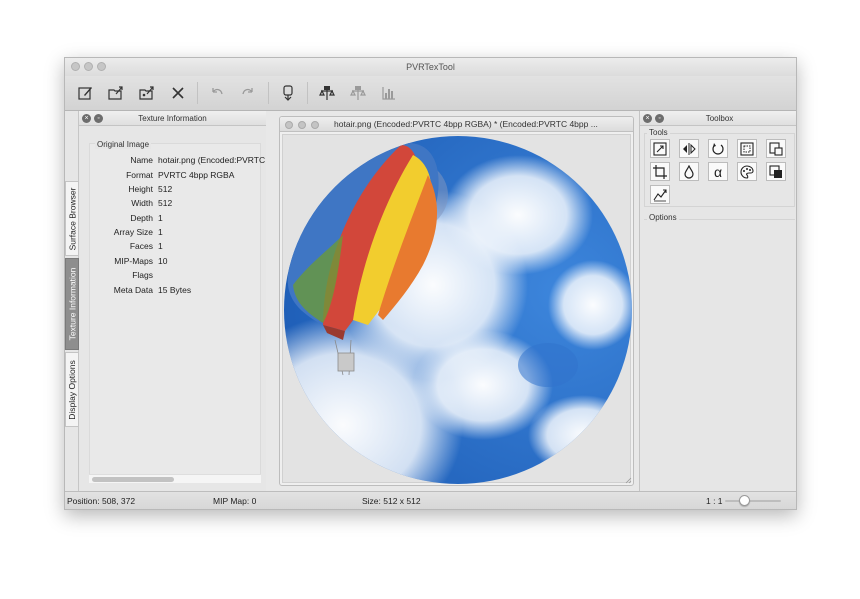  I want to click on new-icon, so click(85, 93).